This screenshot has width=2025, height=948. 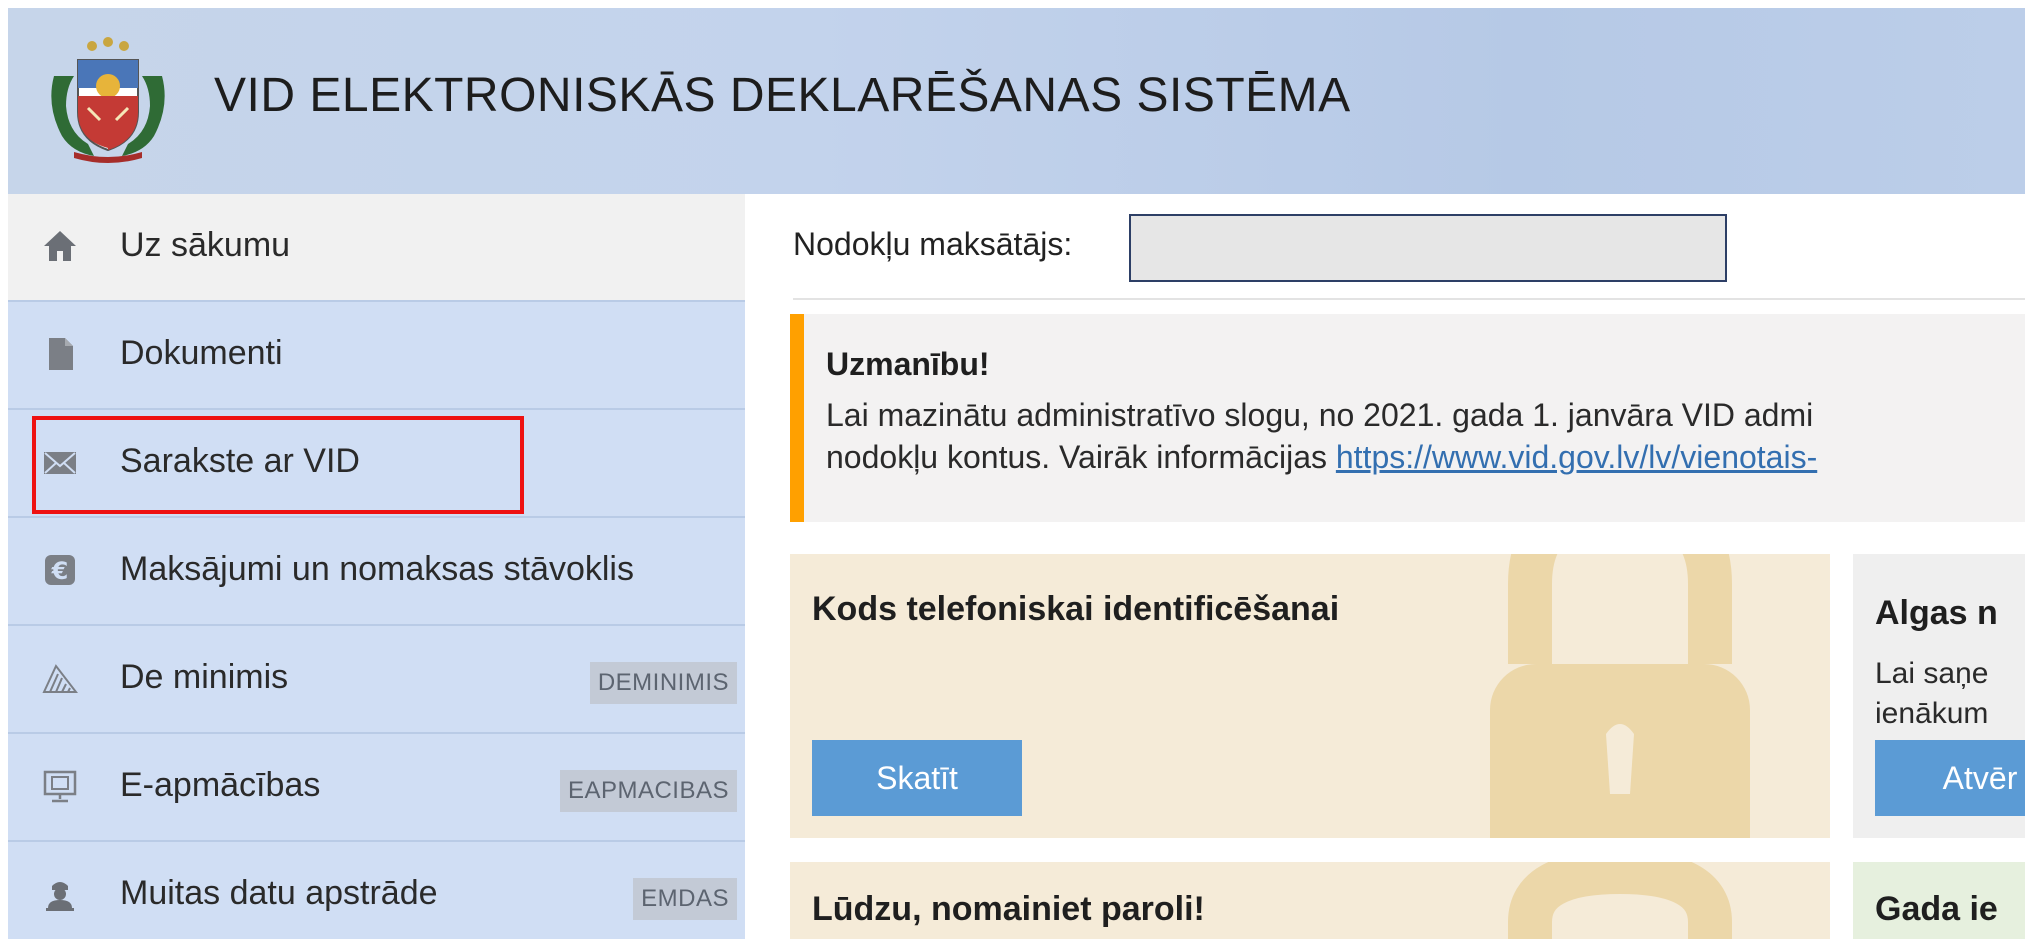 I want to click on system-title: VID ELEKTRONISKĀS DEKLARĒŠANAS SISTĒMA, so click(x=782, y=95).